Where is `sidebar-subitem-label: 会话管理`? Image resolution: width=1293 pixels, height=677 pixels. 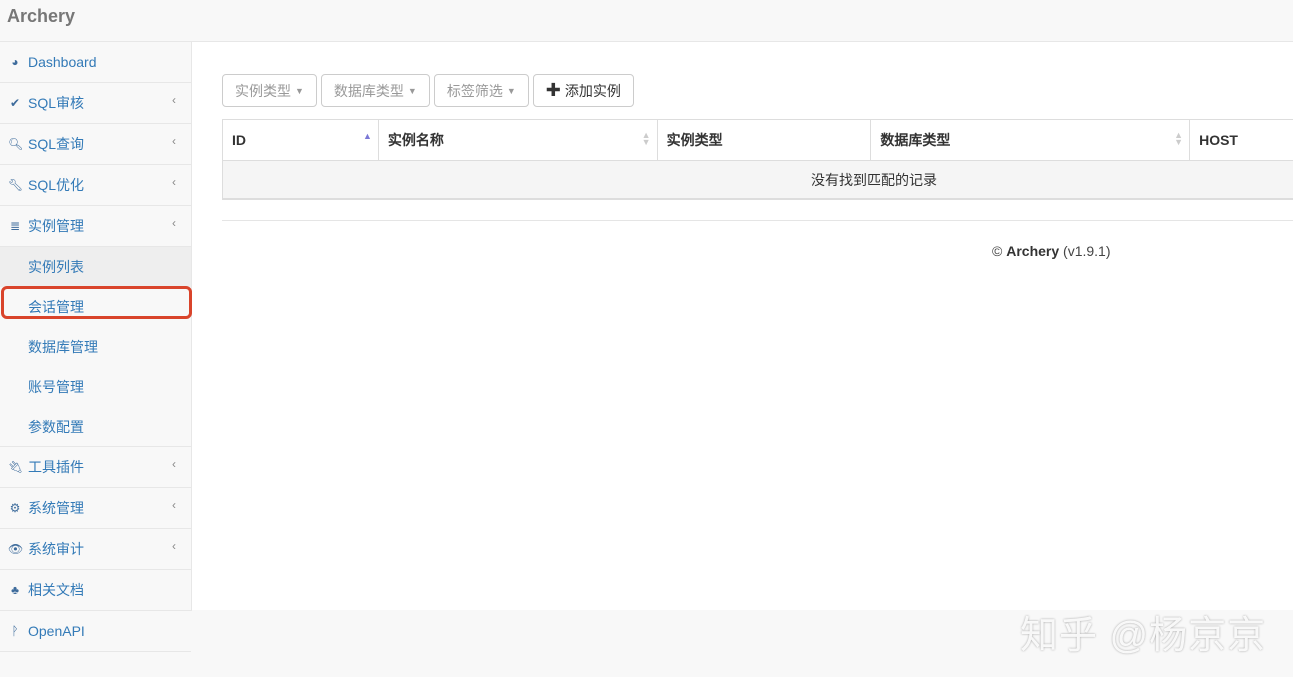 sidebar-subitem-label: 会话管理 is located at coordinates (56, 307).